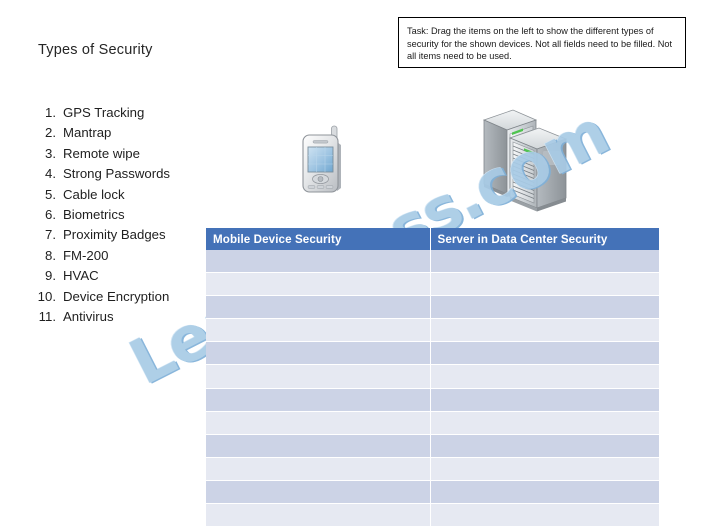 The width and height of the screenshot is (714, 526). What do you see at coordinates (50, 194) in the screenshot?
I see `list-item-number: 5.` at bounding box center [50, 194].